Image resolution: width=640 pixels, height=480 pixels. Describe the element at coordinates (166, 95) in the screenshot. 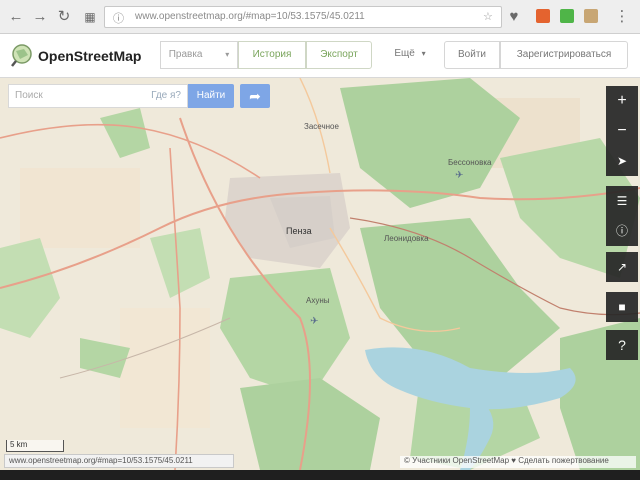

I see `where-am-i-link: Где я?` at that location.